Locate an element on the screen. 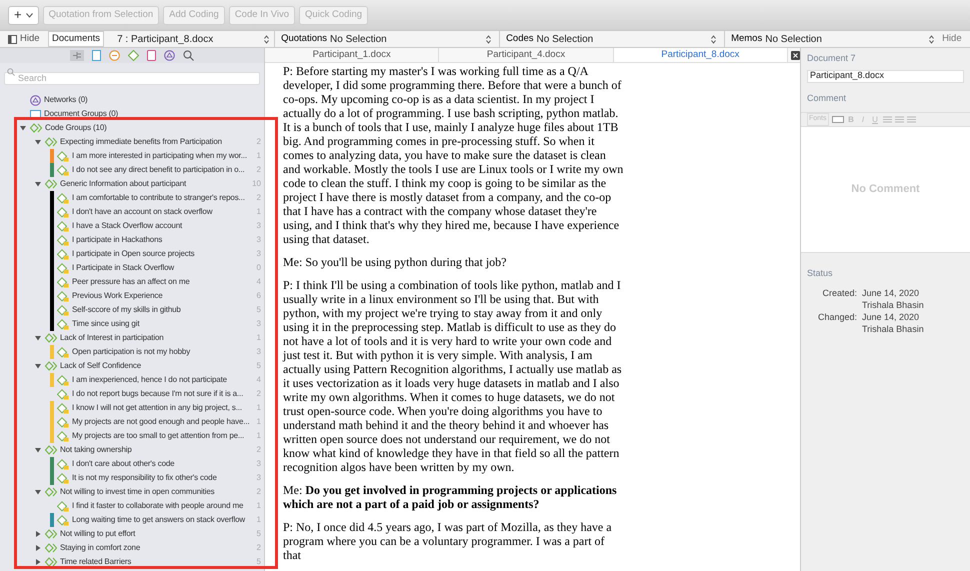 This screenshot has width=970, height=571. tree-item-label: I have a Stack Overflow account is located at coordinates (127, 226).